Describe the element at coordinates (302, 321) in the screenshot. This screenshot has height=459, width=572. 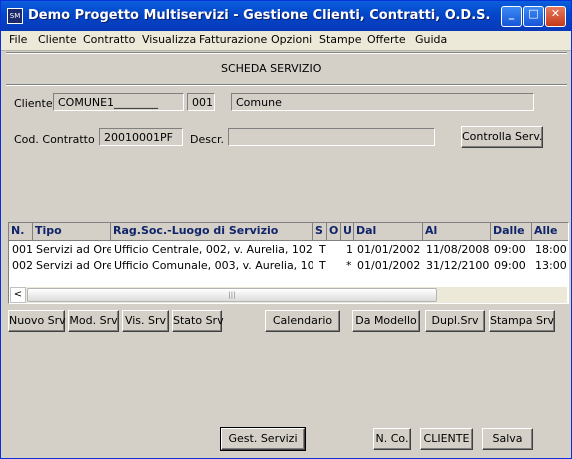
I see `calendario-button: Calendario` at that location.